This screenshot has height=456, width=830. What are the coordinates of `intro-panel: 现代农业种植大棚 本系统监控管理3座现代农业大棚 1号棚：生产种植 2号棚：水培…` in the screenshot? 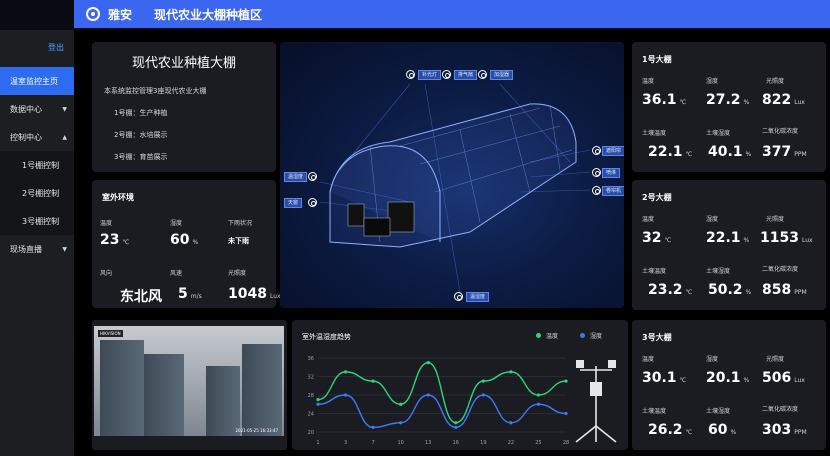 It's located at (184, 107).